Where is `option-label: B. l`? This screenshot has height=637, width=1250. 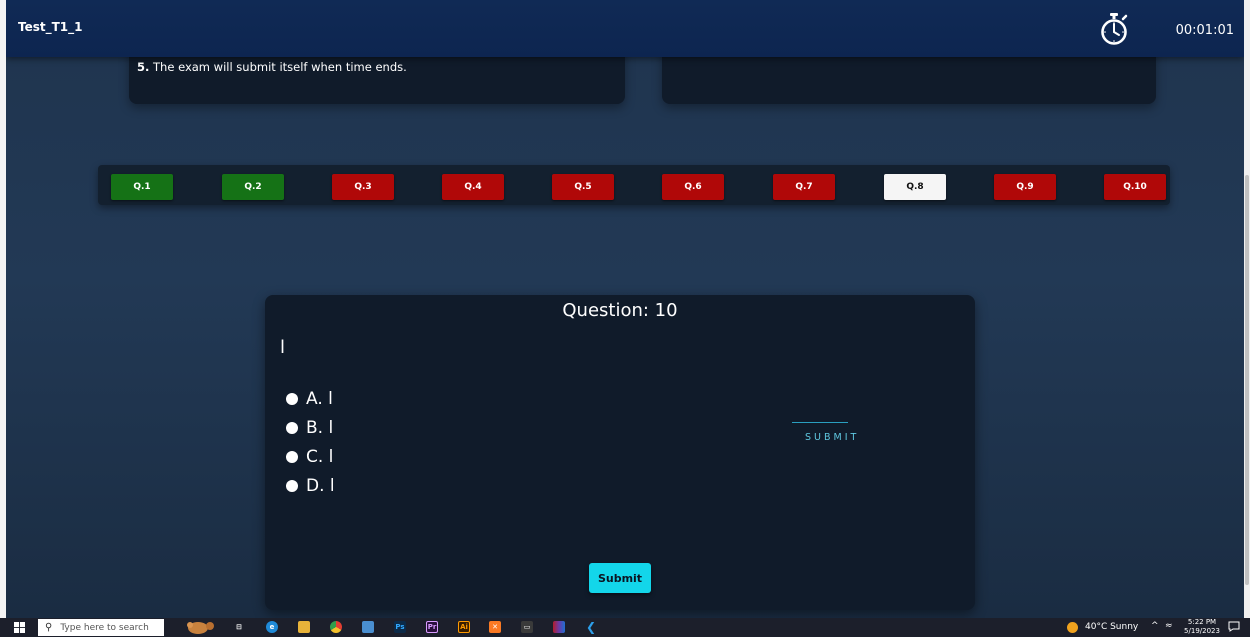
option-label: B. l is located at coordinates (320, 428).